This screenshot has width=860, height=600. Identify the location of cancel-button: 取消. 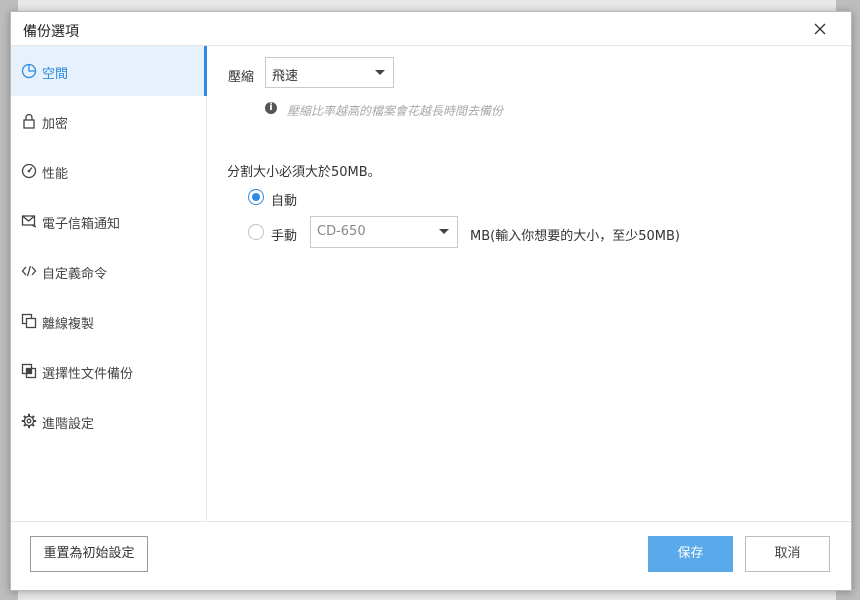
(787, 554).